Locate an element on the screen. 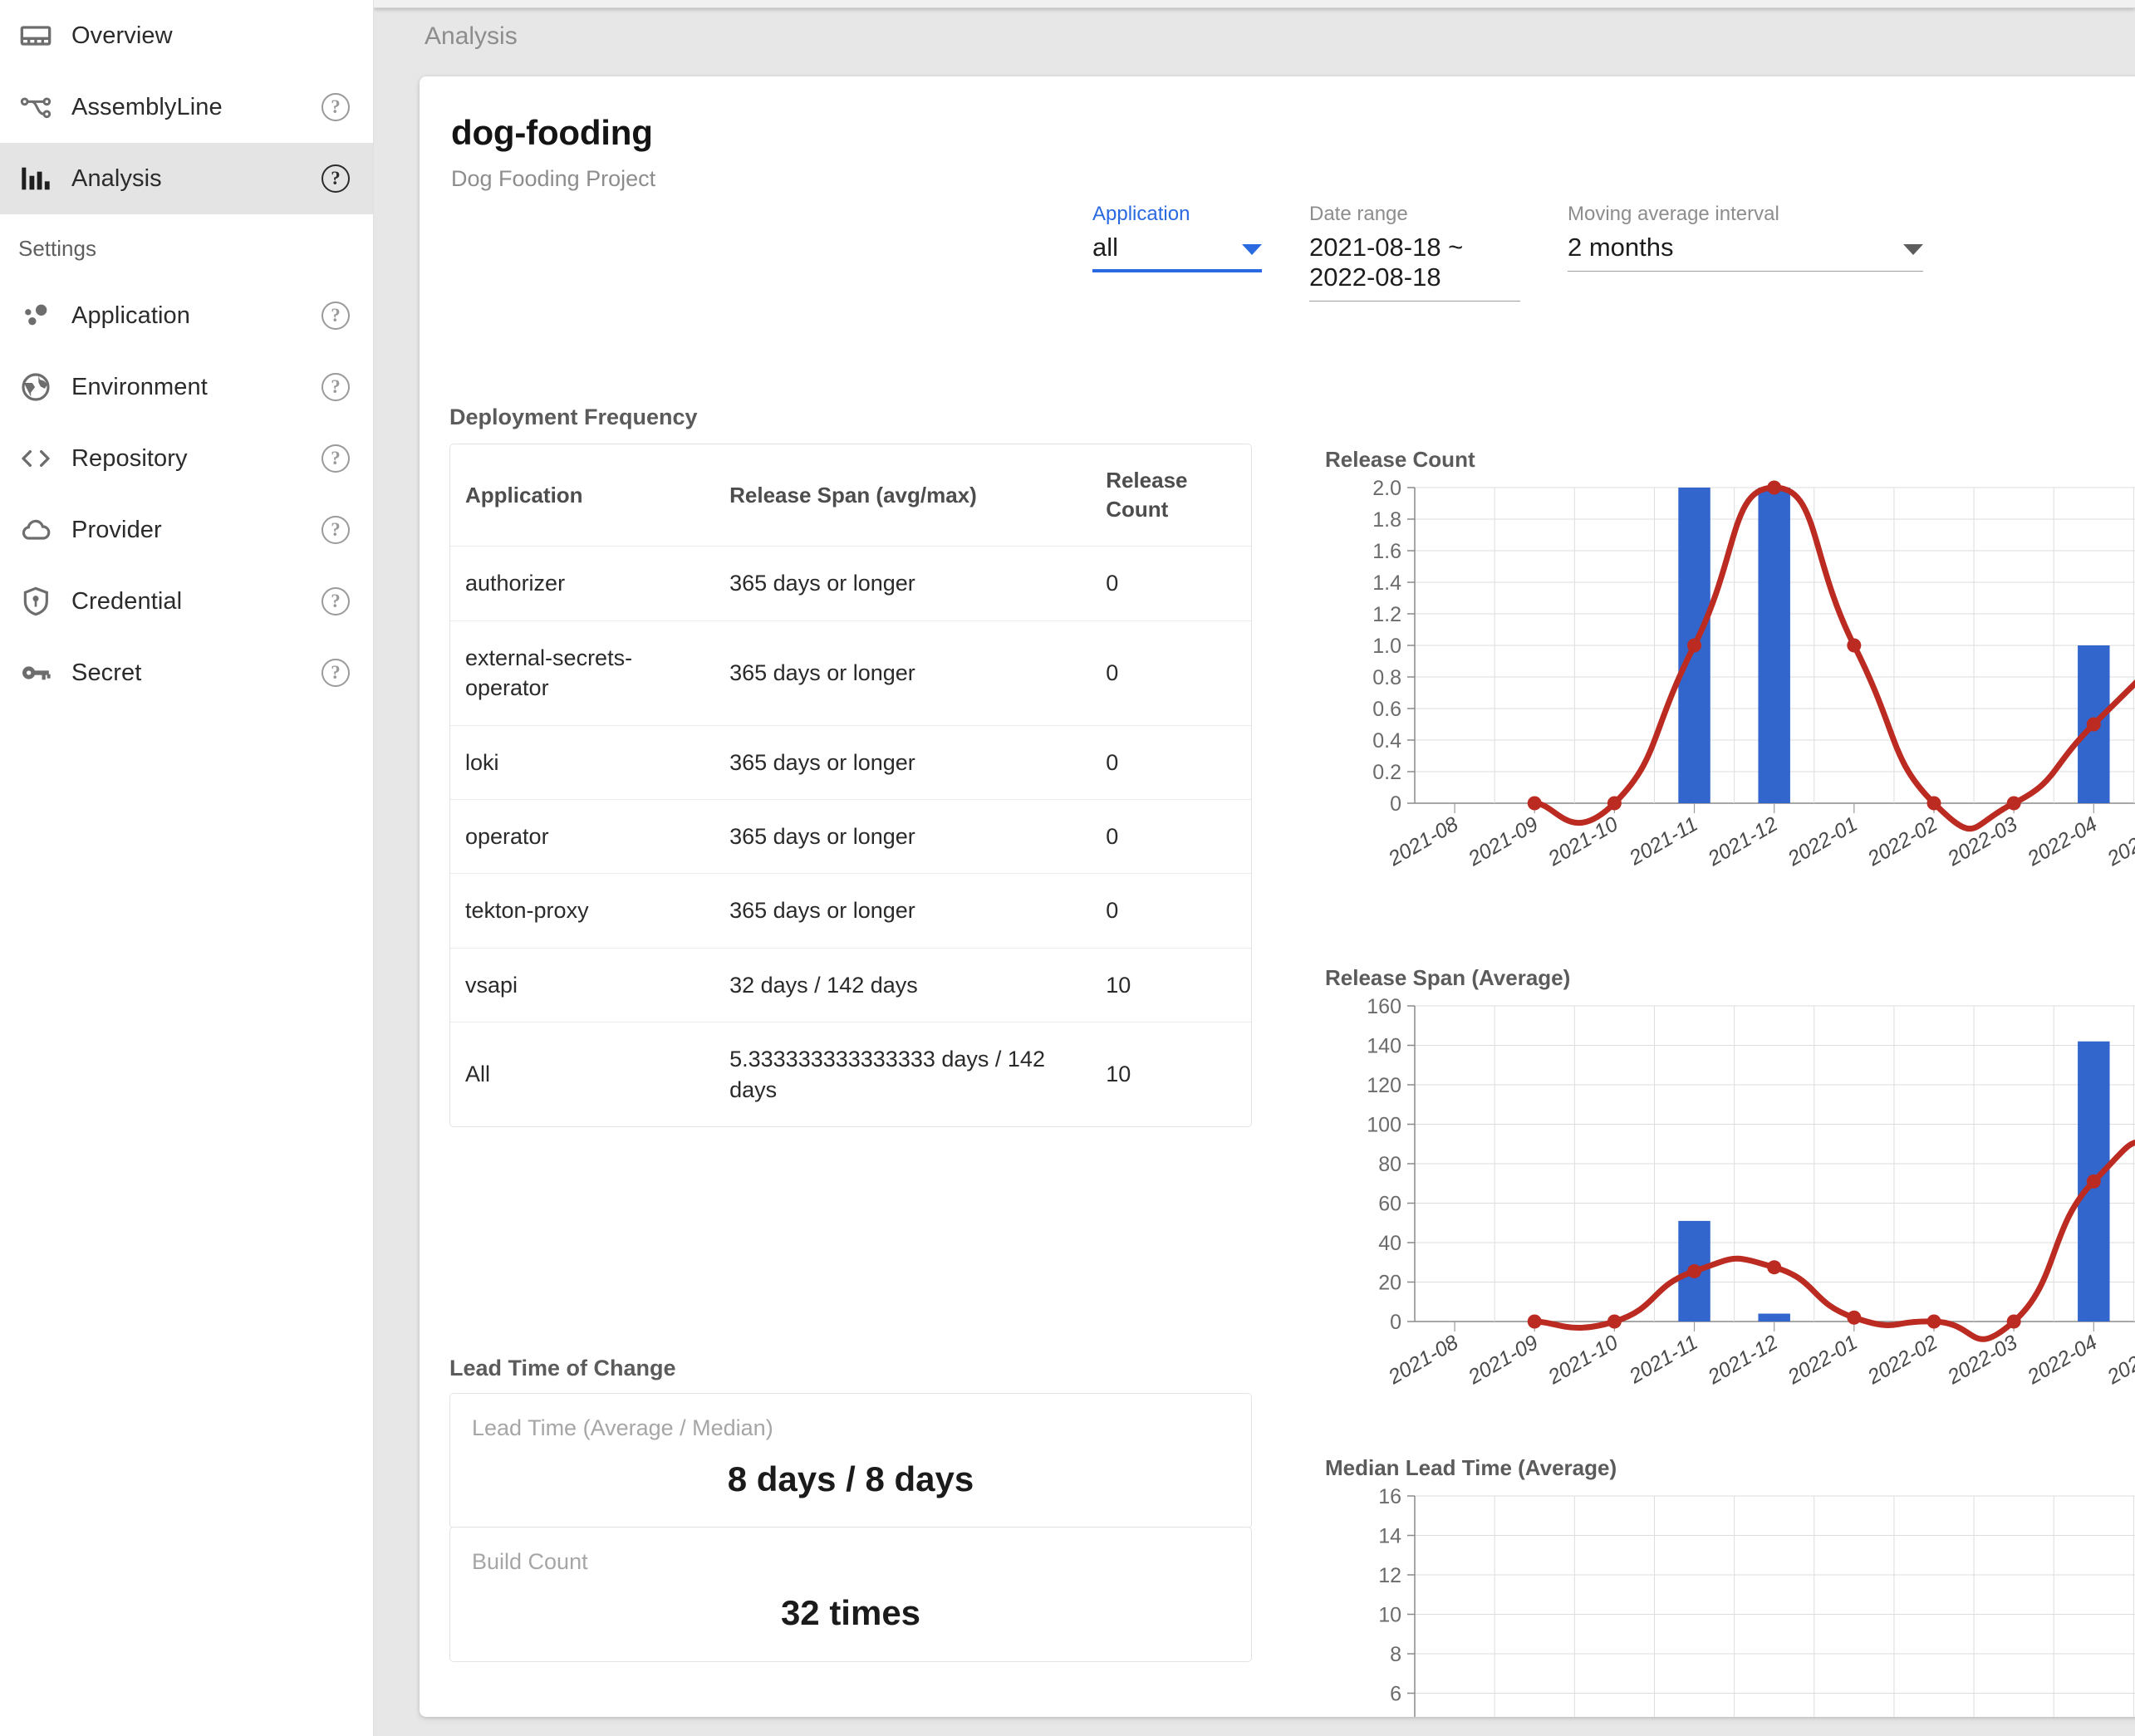 Image resolution: width=2135 pixels, height=1736 pixels. table-row: loki 365 days or longer 0 is located at coordinates (851, 762).